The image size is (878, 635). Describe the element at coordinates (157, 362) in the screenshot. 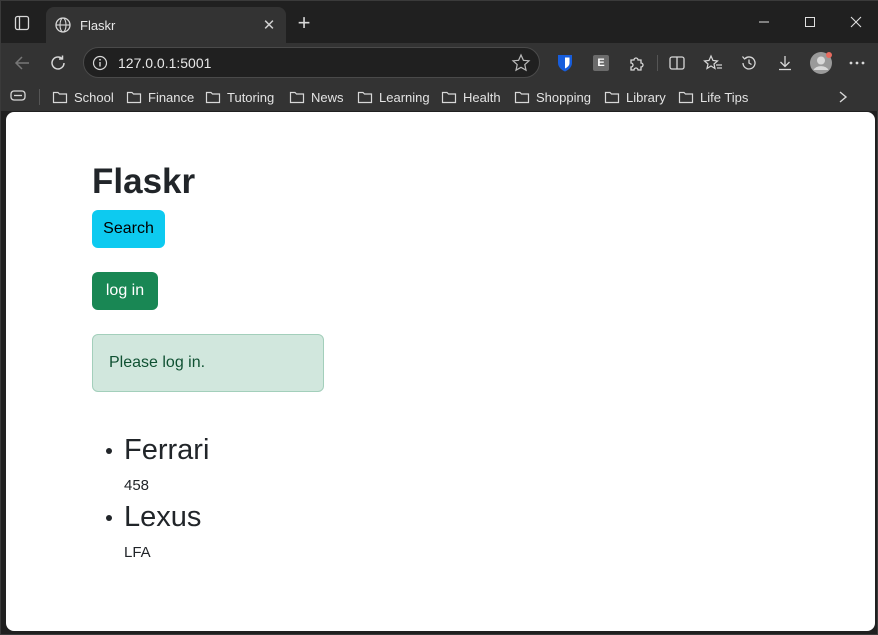

I see `alert-text: Please log in.` at that location.